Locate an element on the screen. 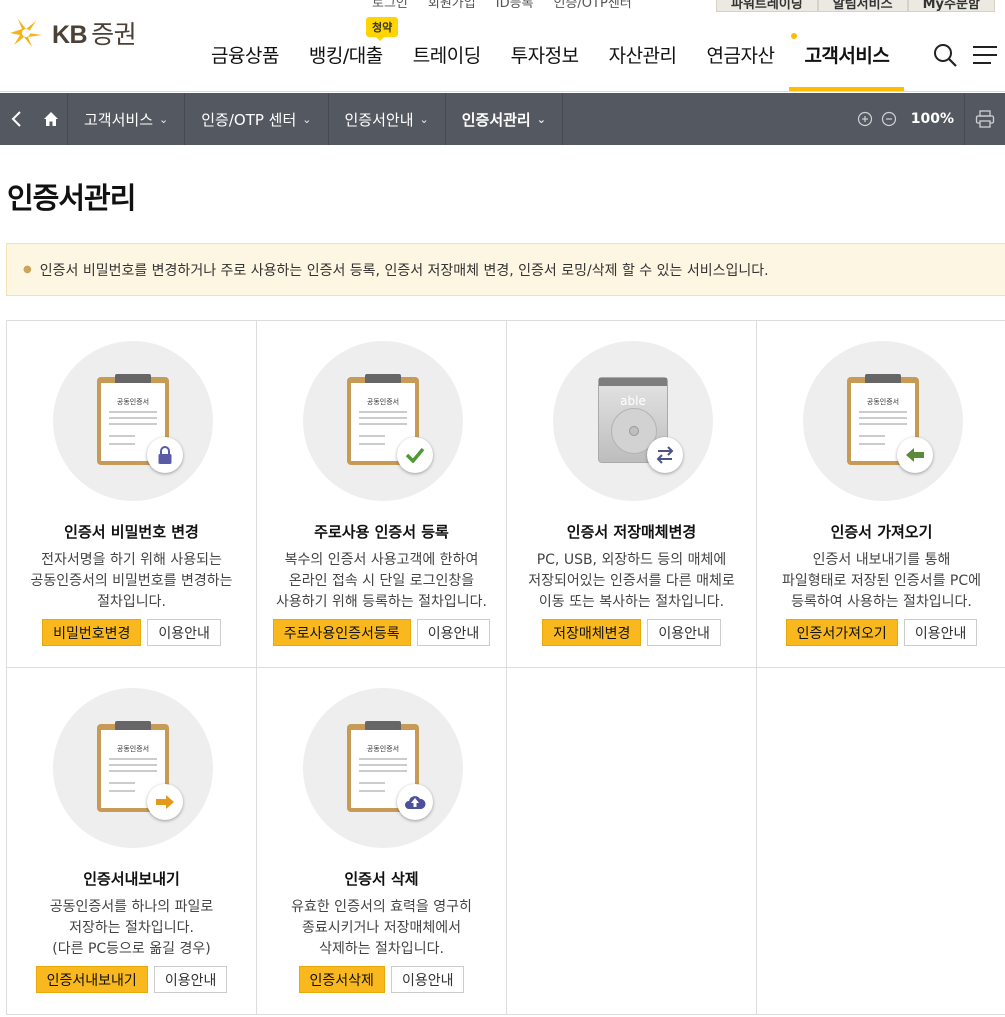  card-icon-circle: able is located at coordinates (633, 421).